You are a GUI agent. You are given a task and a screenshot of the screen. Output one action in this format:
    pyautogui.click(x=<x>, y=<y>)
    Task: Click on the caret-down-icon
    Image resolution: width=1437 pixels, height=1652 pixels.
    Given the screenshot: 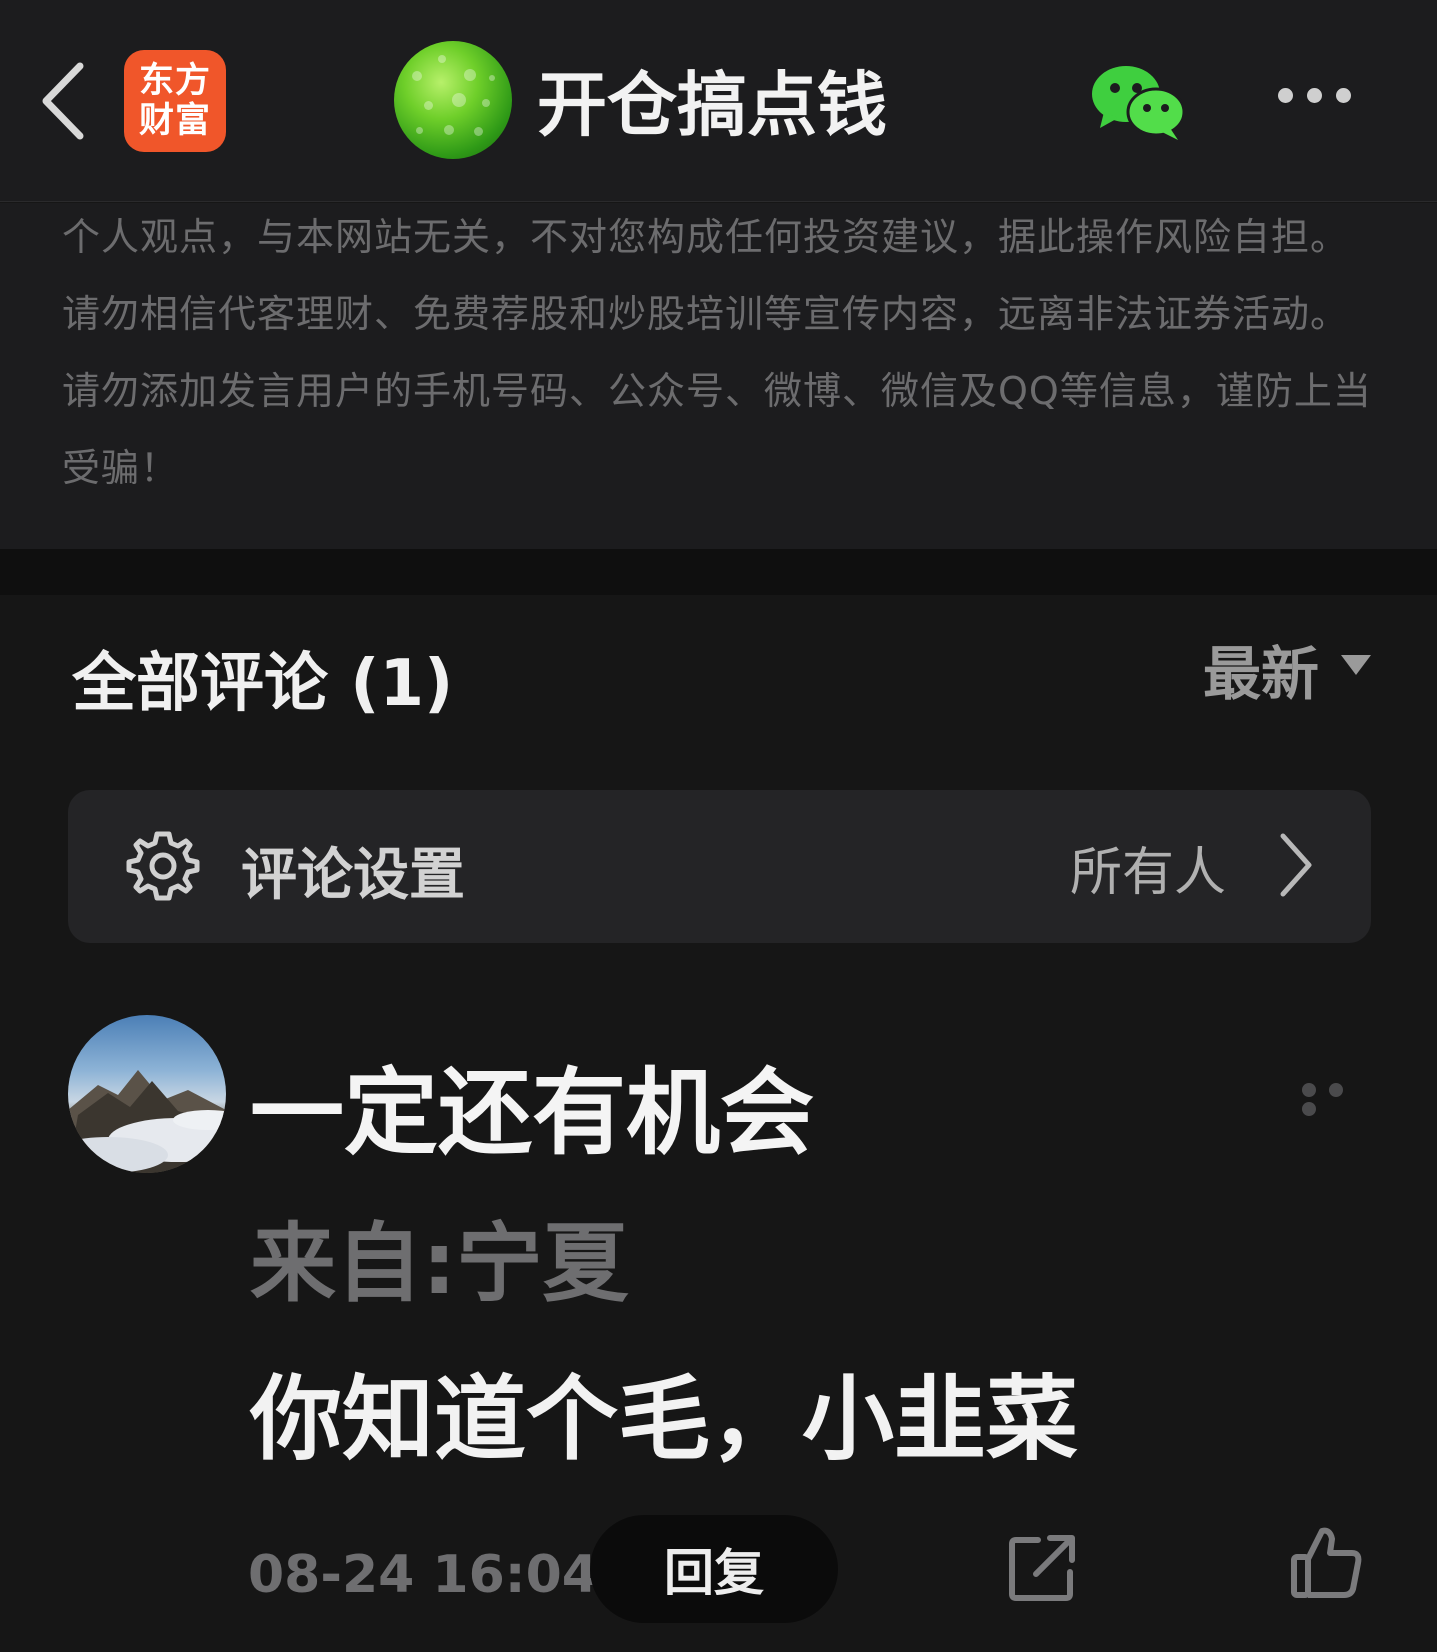 What is the action you would take?
    pyautogui.click(x=1356, y=665)
    